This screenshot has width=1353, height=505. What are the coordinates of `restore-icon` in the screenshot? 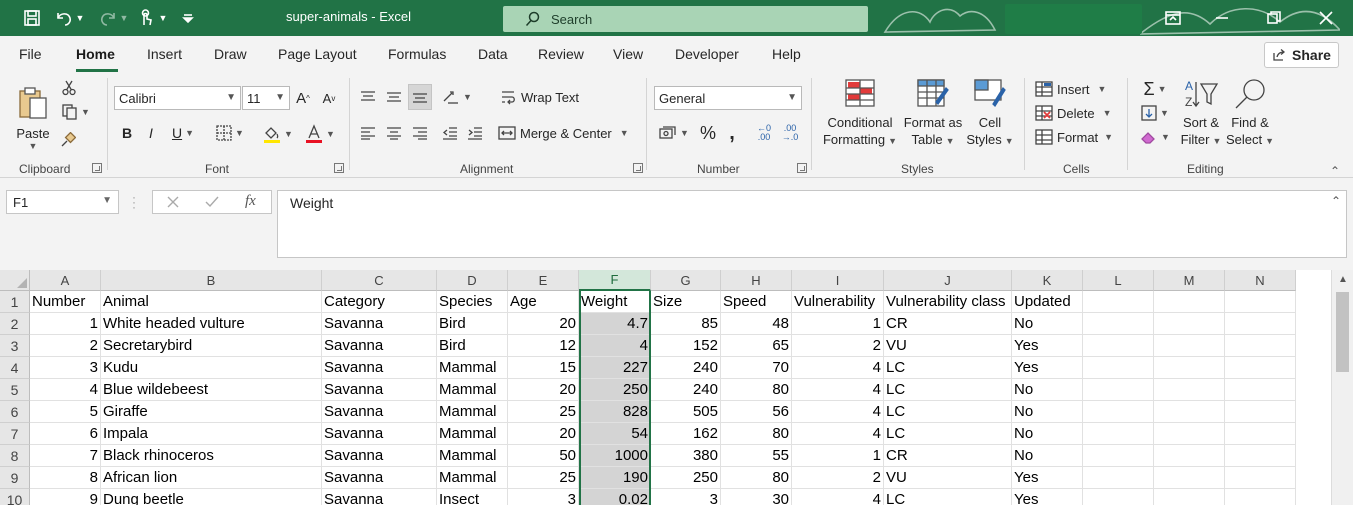 It's located at (1274, 18).